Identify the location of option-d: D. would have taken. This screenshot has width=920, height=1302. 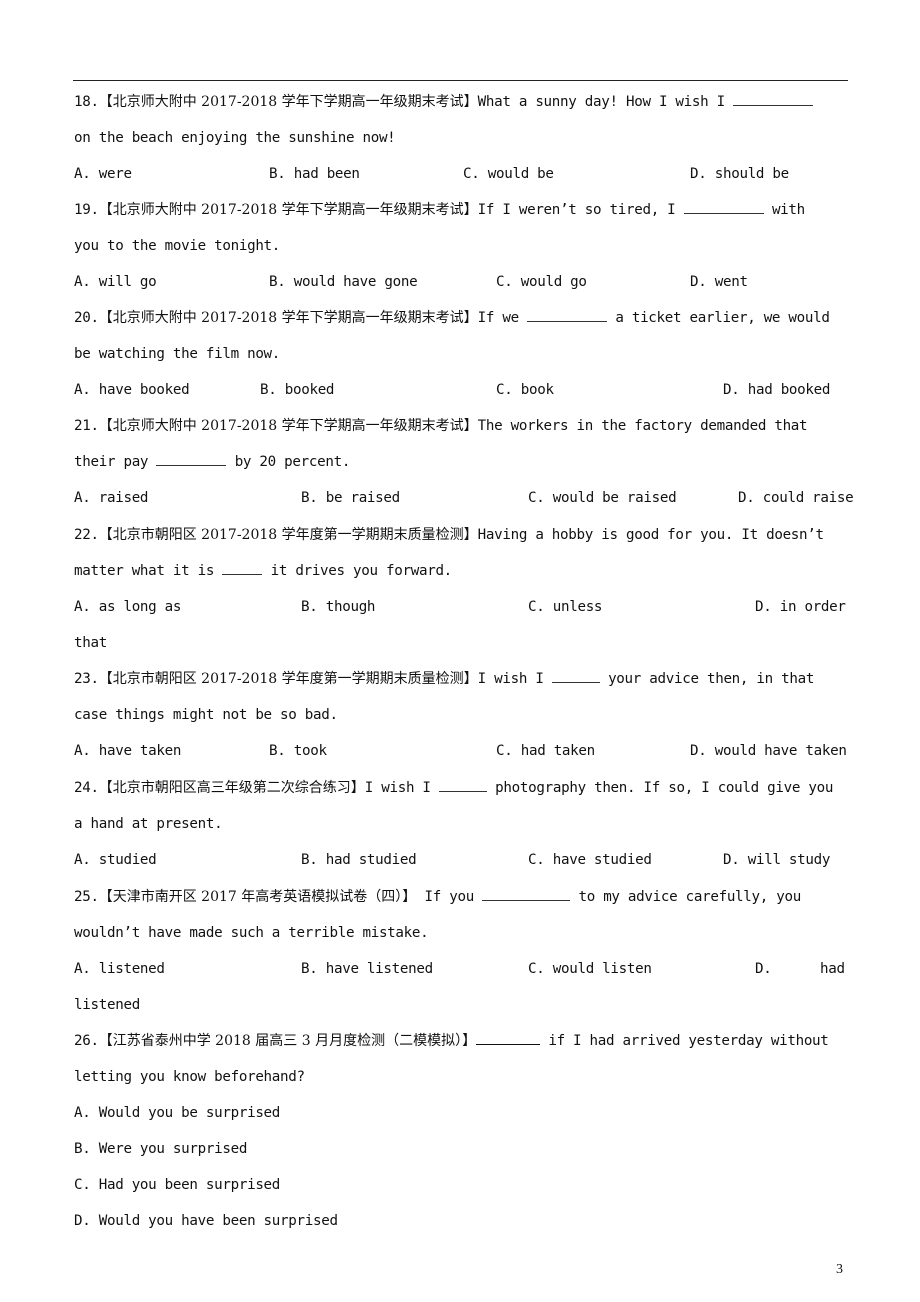
(768, 751).